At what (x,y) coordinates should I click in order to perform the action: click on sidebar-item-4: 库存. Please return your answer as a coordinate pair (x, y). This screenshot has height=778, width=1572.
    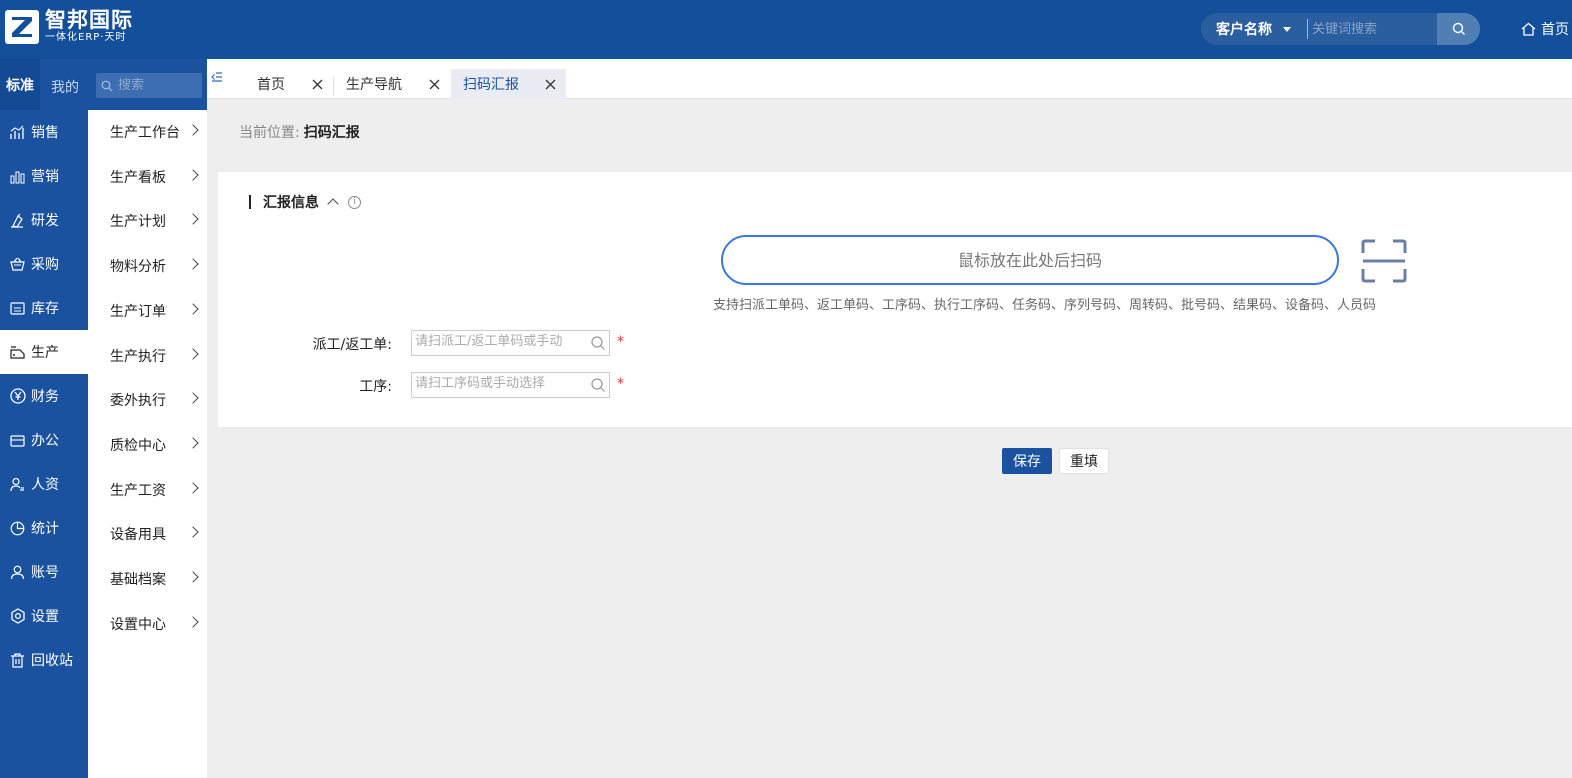
    Looking at the image, I should click on (44, 308).